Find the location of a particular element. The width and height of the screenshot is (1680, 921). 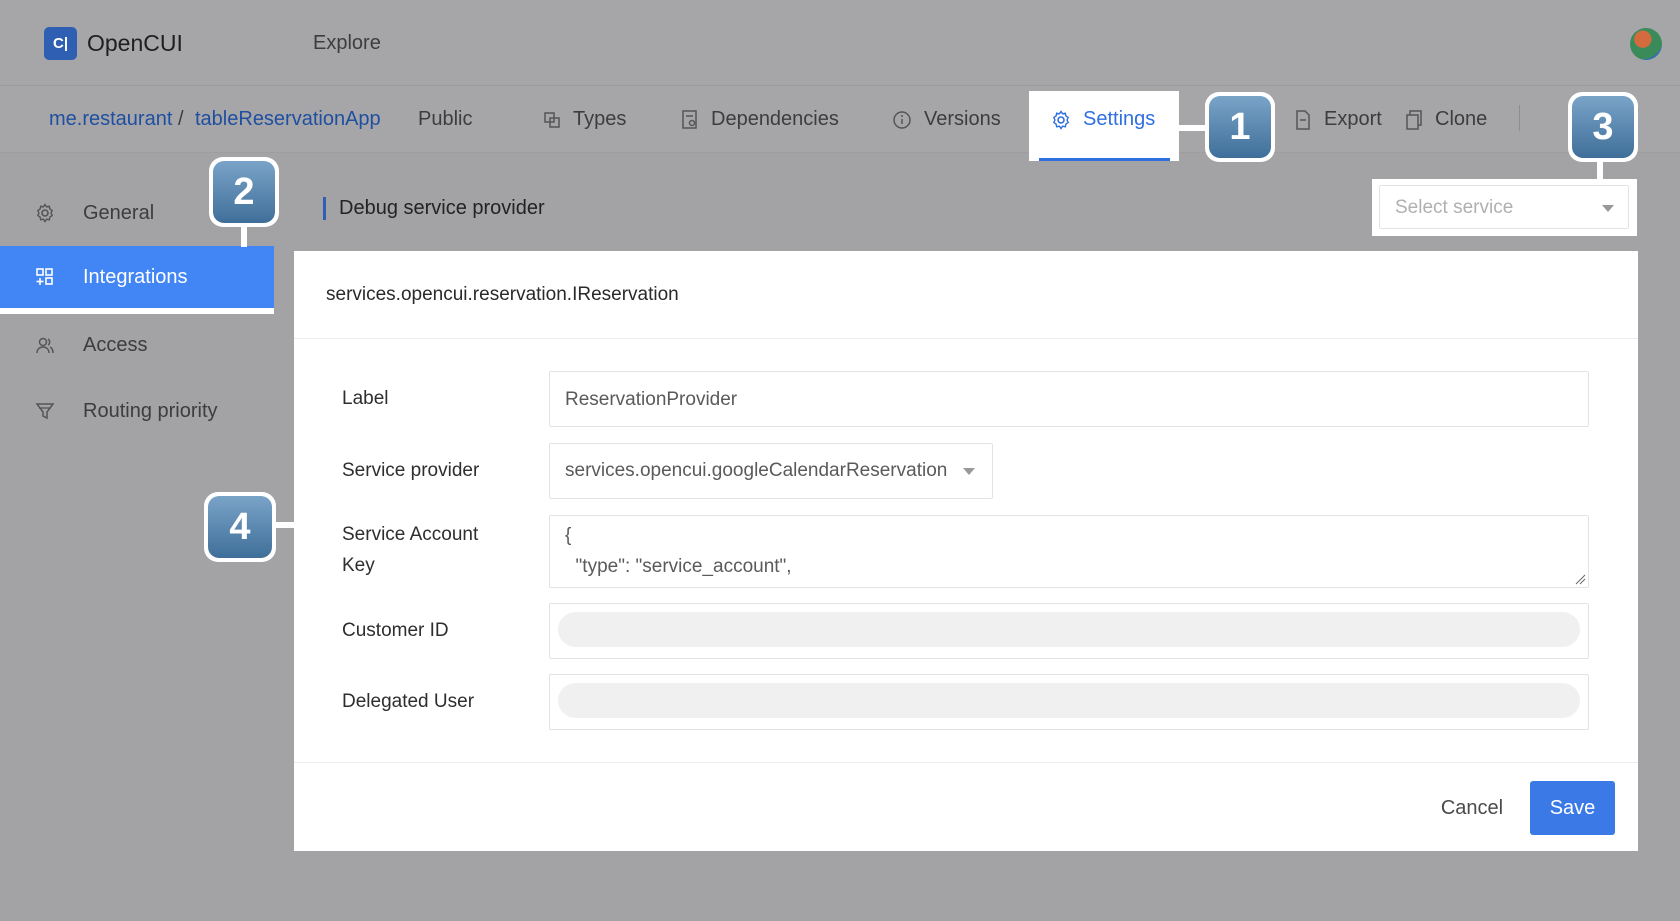

tab-export-label: Export is located at coordinates (1353, 119).